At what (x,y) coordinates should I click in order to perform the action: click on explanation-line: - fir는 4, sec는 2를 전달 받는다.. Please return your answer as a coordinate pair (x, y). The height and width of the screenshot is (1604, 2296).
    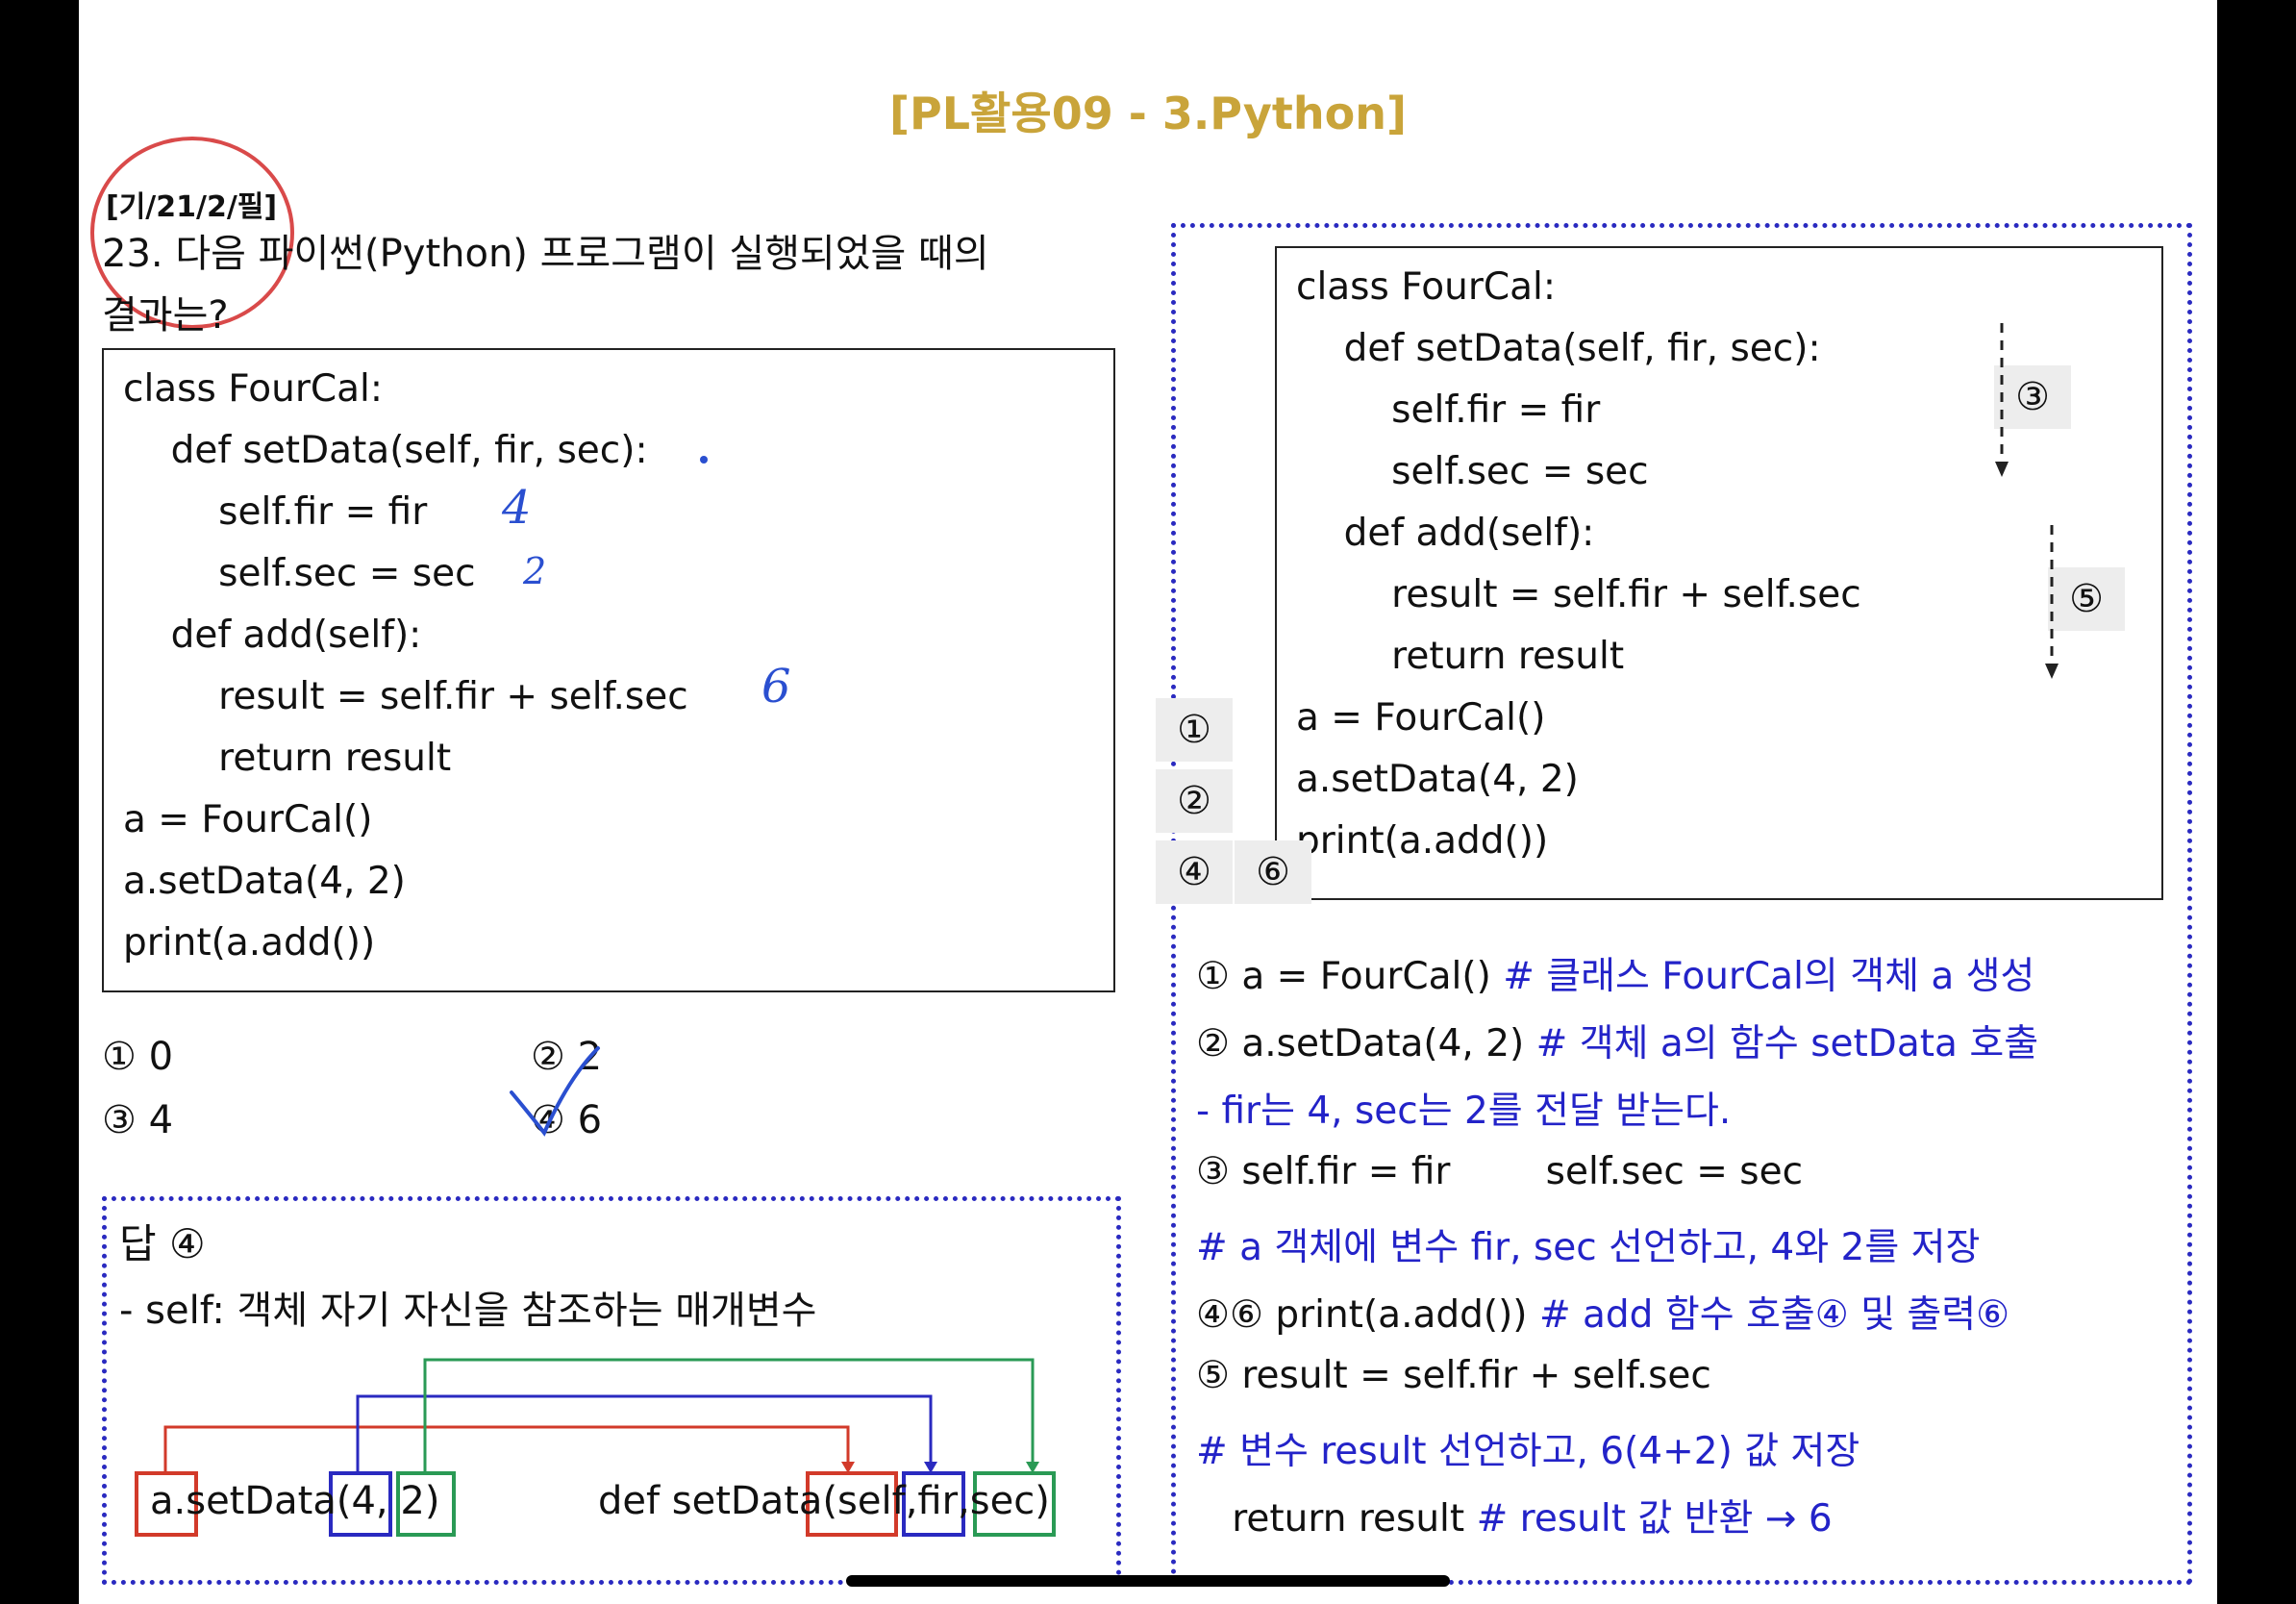
    Looking at the image, I should click on (1464, 1111).